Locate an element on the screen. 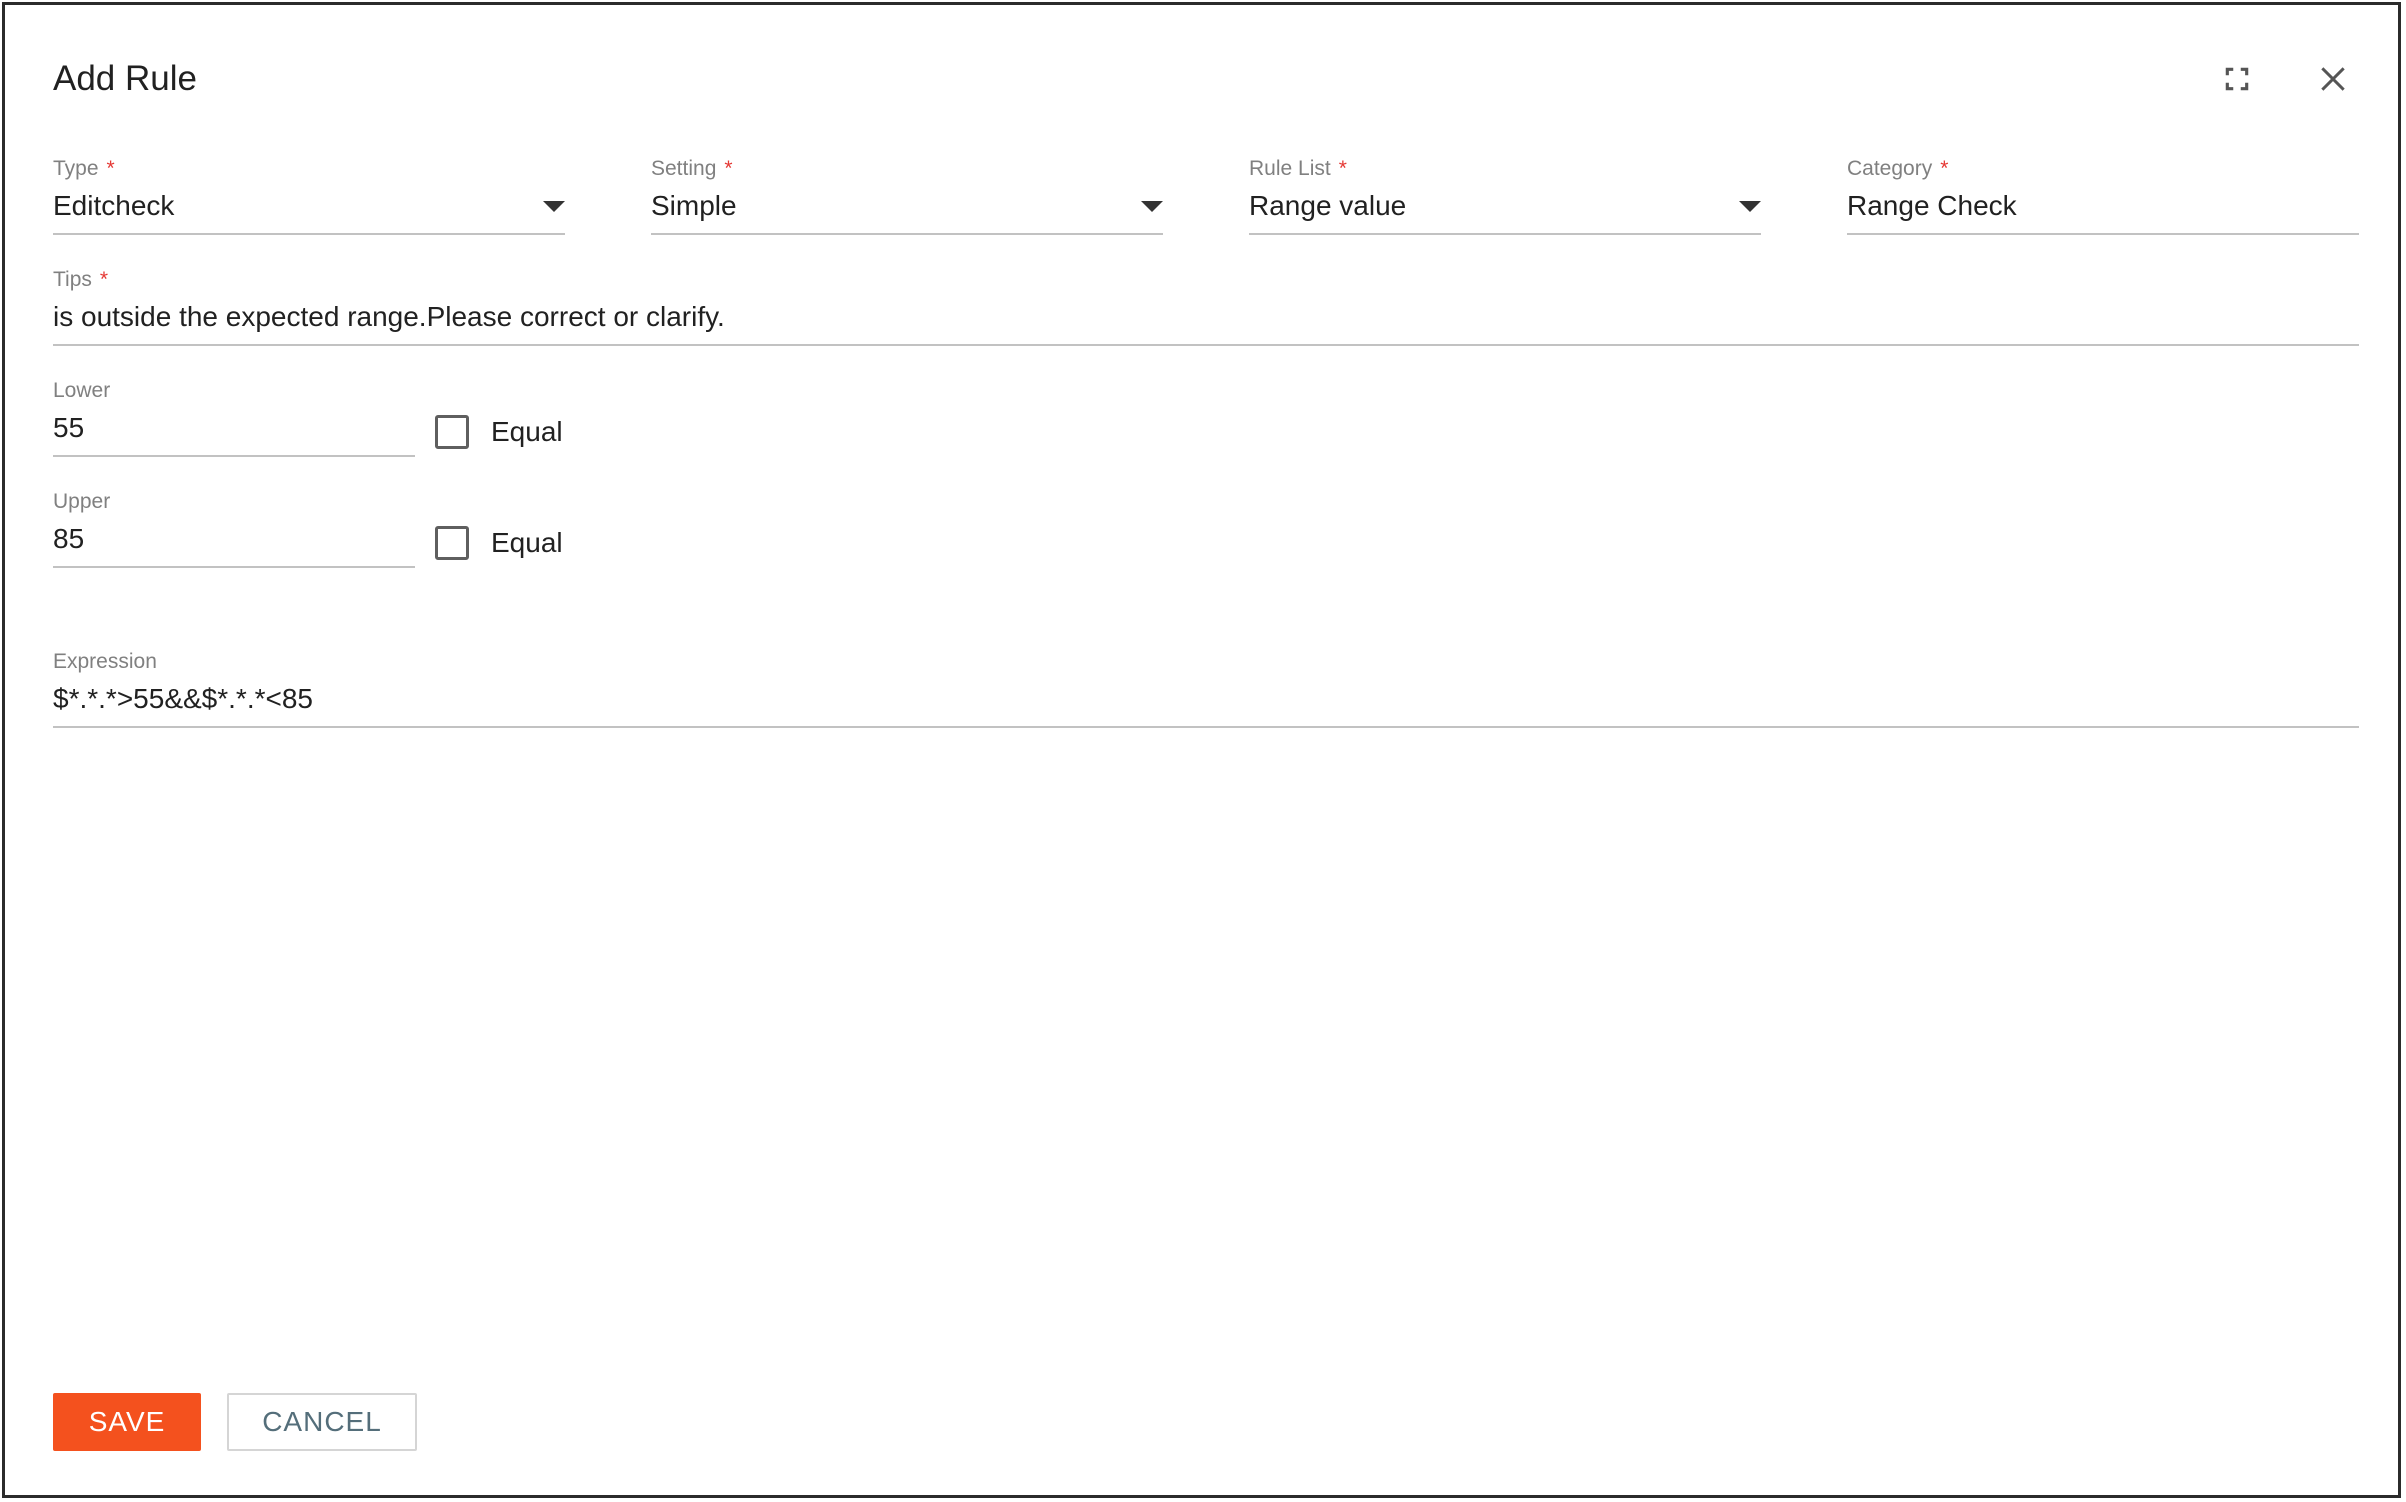  lower-input is located at coordinates (234, 428).